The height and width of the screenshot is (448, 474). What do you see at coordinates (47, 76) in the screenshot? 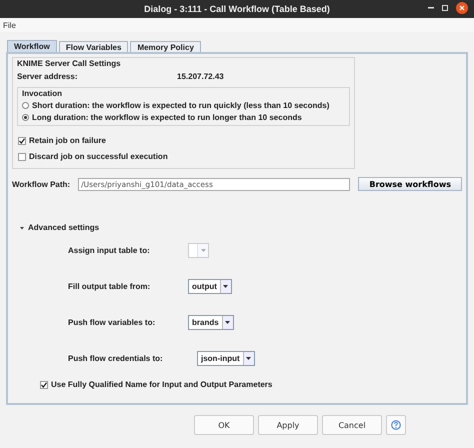
I see `field-label: Server address:` at bounding box center [47, 76].